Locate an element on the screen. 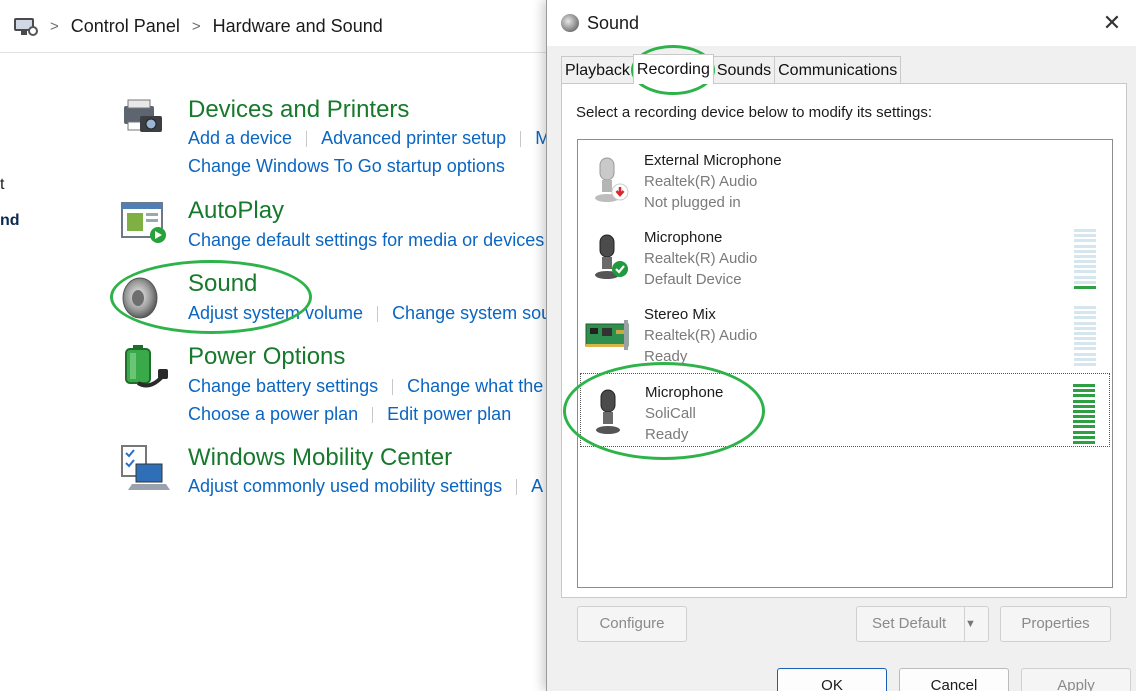  sidebar-fragment: t is located at coordinates (2, 185).